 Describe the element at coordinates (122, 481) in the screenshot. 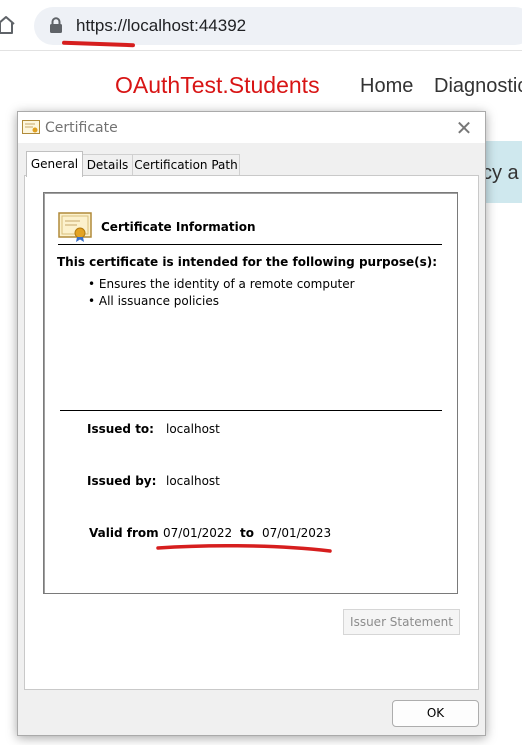

I see `issued-by-label: Issued by:` at that location.